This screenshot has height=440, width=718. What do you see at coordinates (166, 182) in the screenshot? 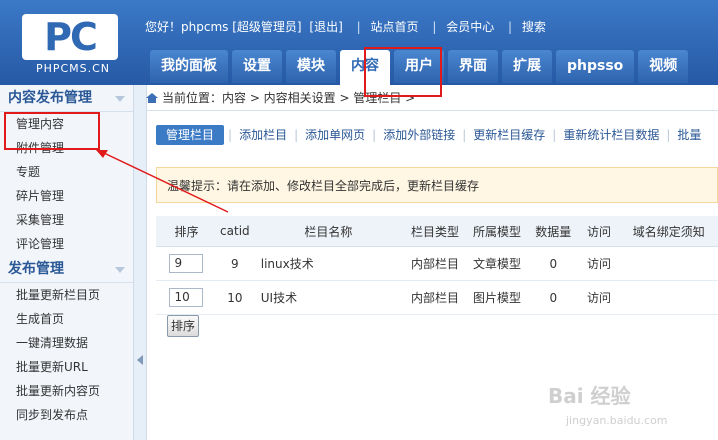
I see `arrow-line` at bounding box center [166, 182].